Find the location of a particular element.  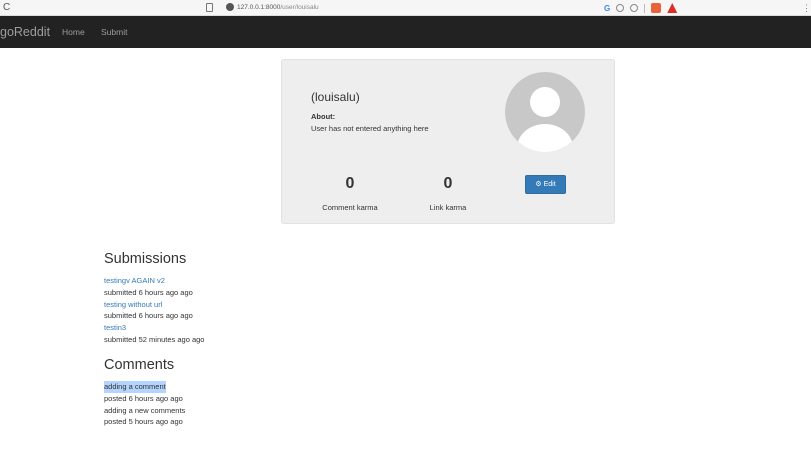

comment-text: adding a new comments is located at coordinates (144, 411).